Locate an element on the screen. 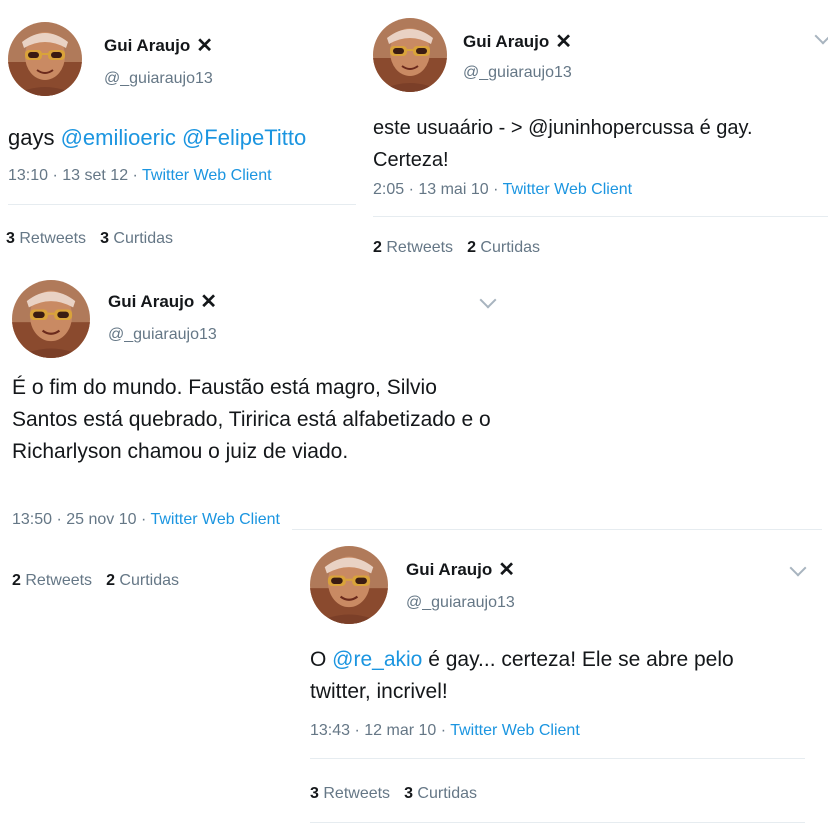 This screenshot has height=828, width=828. mention-link: @re_akio is located at coordinates (377, 659).